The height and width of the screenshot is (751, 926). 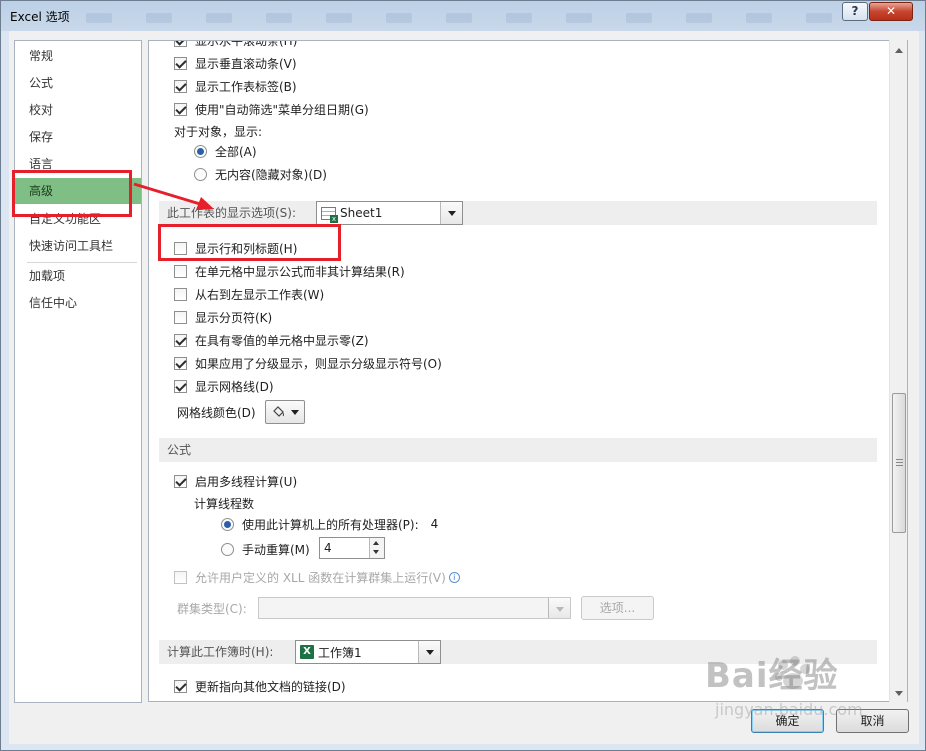 What do you see at coordinates (518, 450) in the screenshot?
I see `section-formulas: 公式` at bounding box center [518, 450].